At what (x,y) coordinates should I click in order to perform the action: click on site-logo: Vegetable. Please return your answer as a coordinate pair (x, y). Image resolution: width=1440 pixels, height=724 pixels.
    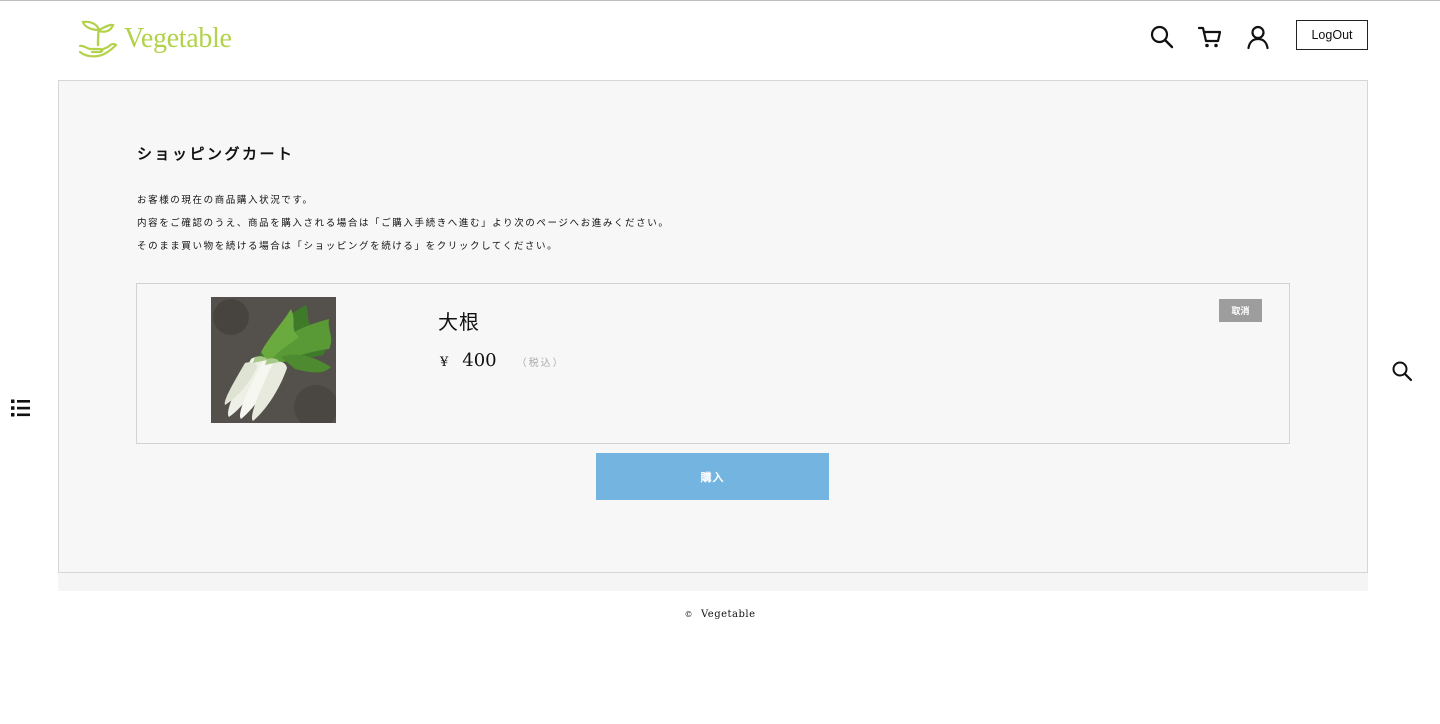
    Looking at the image, I should click on (155, 39).